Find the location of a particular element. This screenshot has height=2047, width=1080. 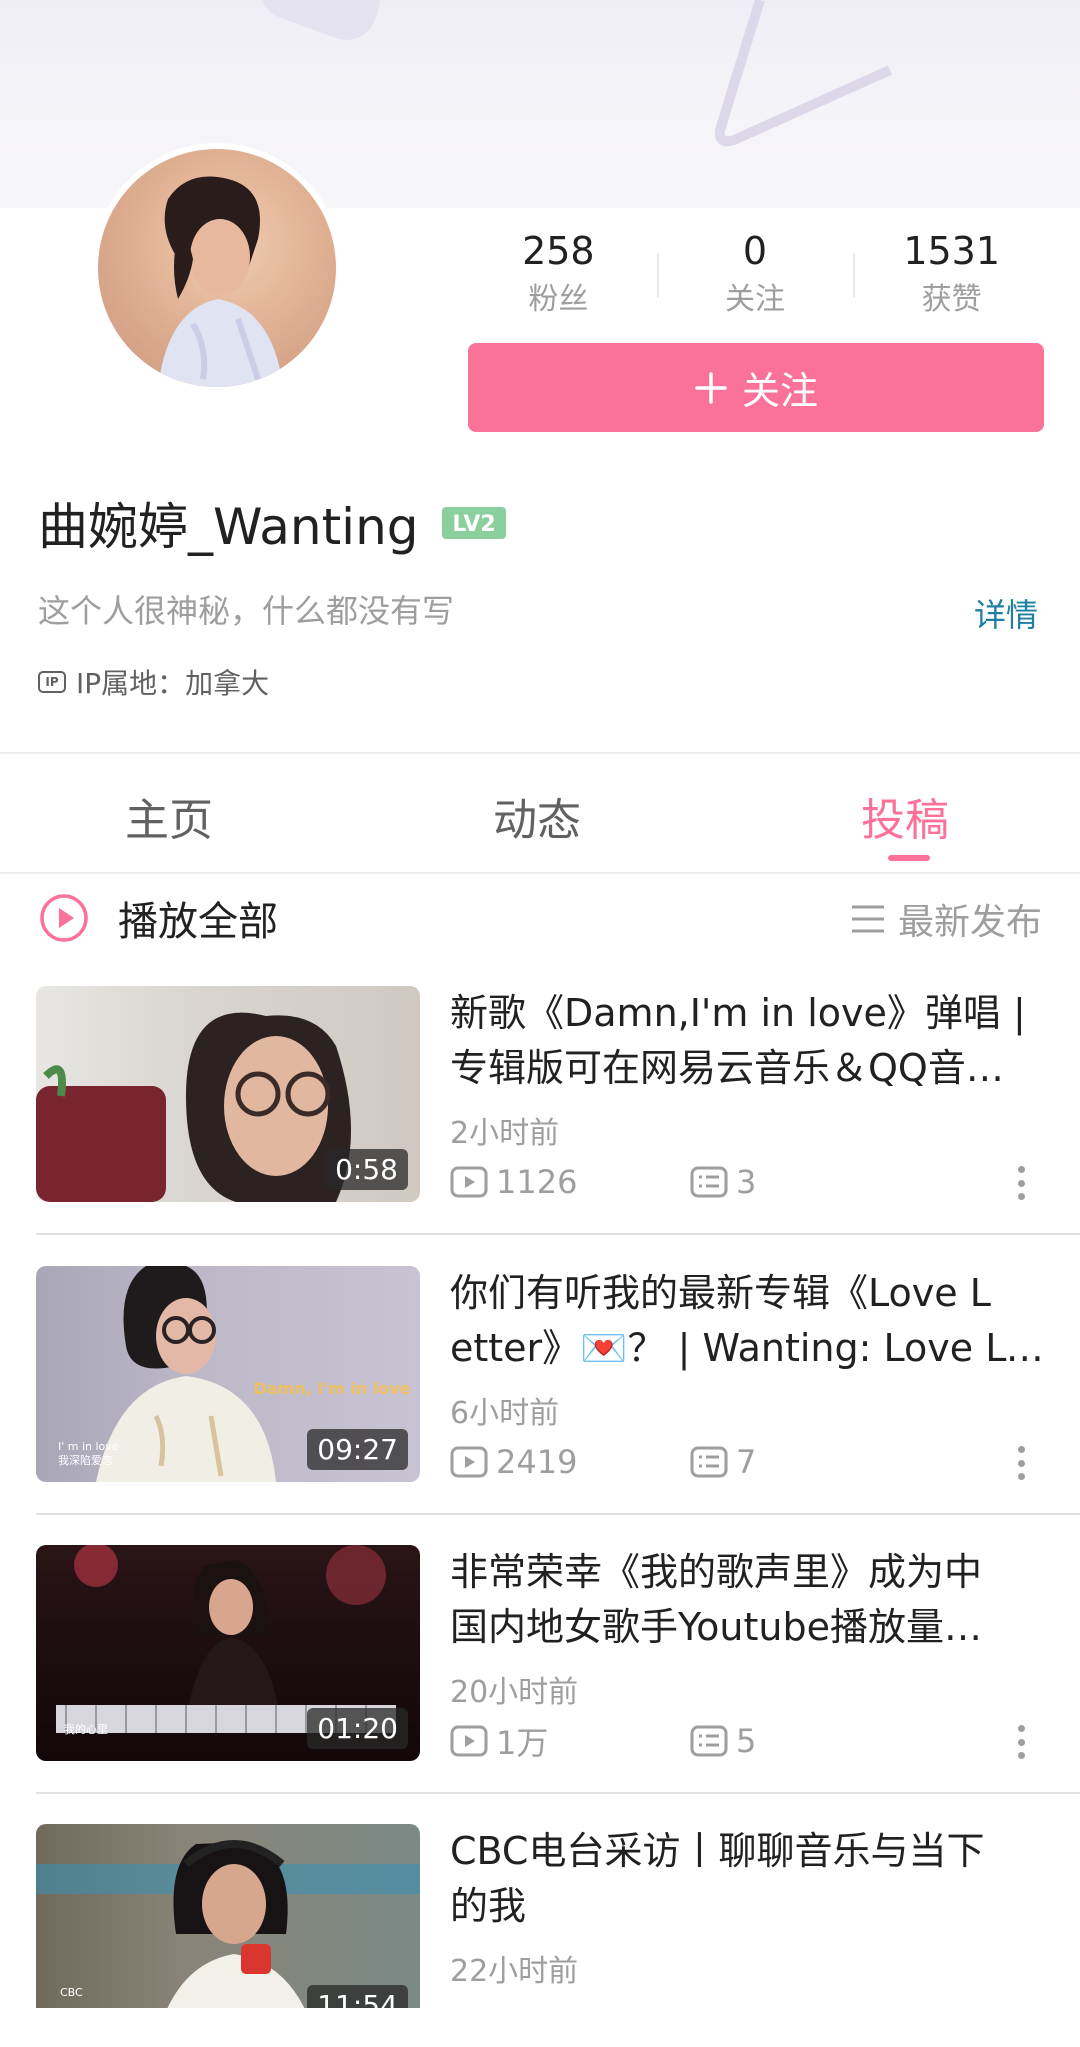

video-title-line: 你们有听我的最新专辑《Love L is located at coordinates (720, 1293).